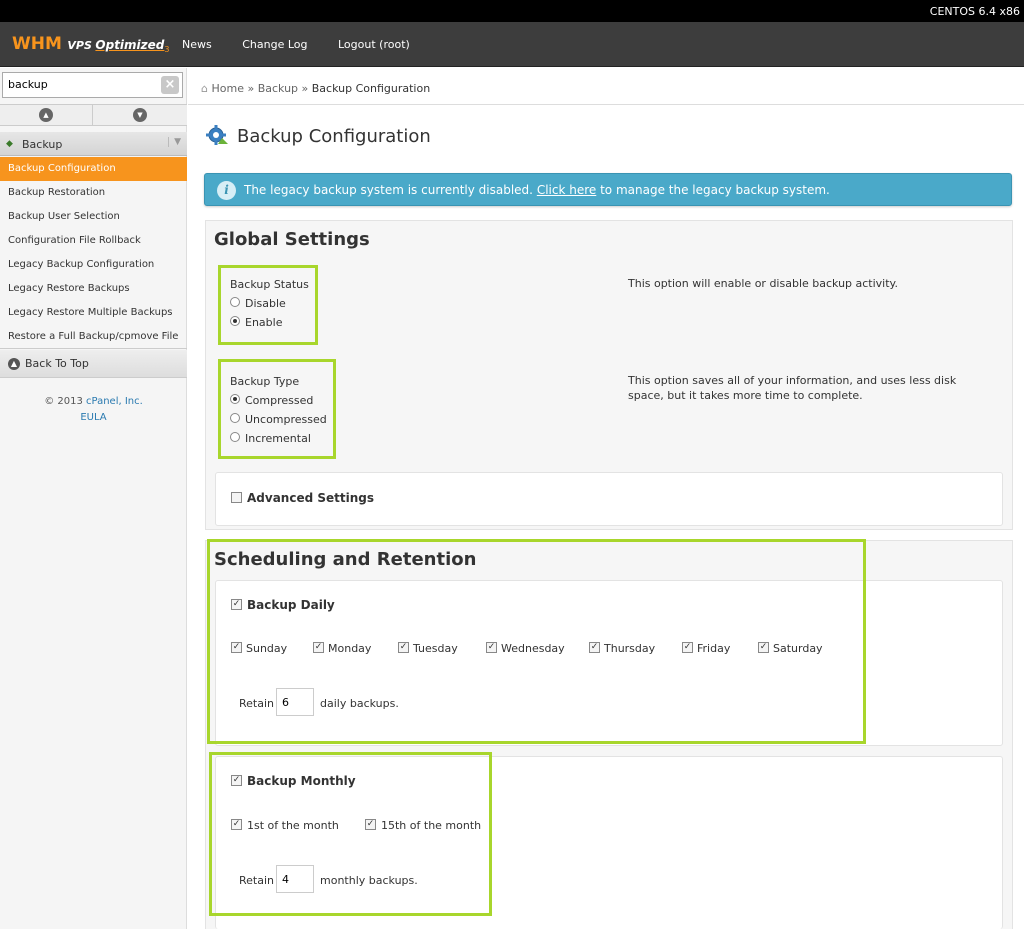 This screenshot has height=929, width=1024. I want to click on type-compressed-radio, so click(235, 399).